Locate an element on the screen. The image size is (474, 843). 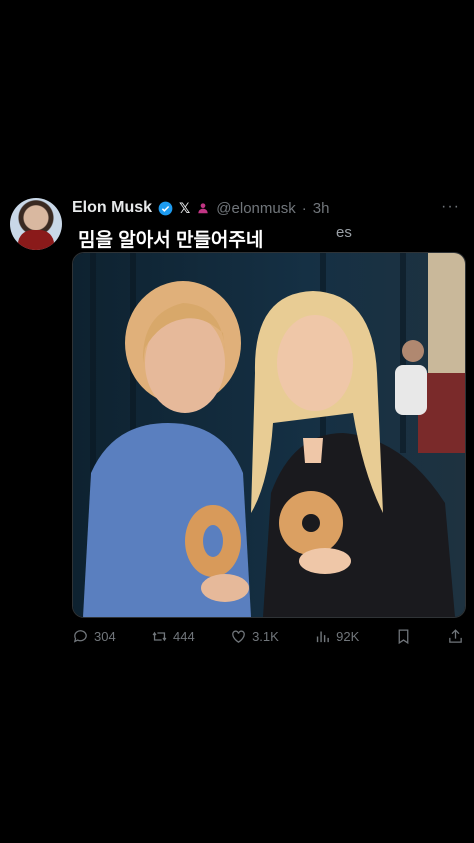
share-icon is located at coordinates (455, 635).